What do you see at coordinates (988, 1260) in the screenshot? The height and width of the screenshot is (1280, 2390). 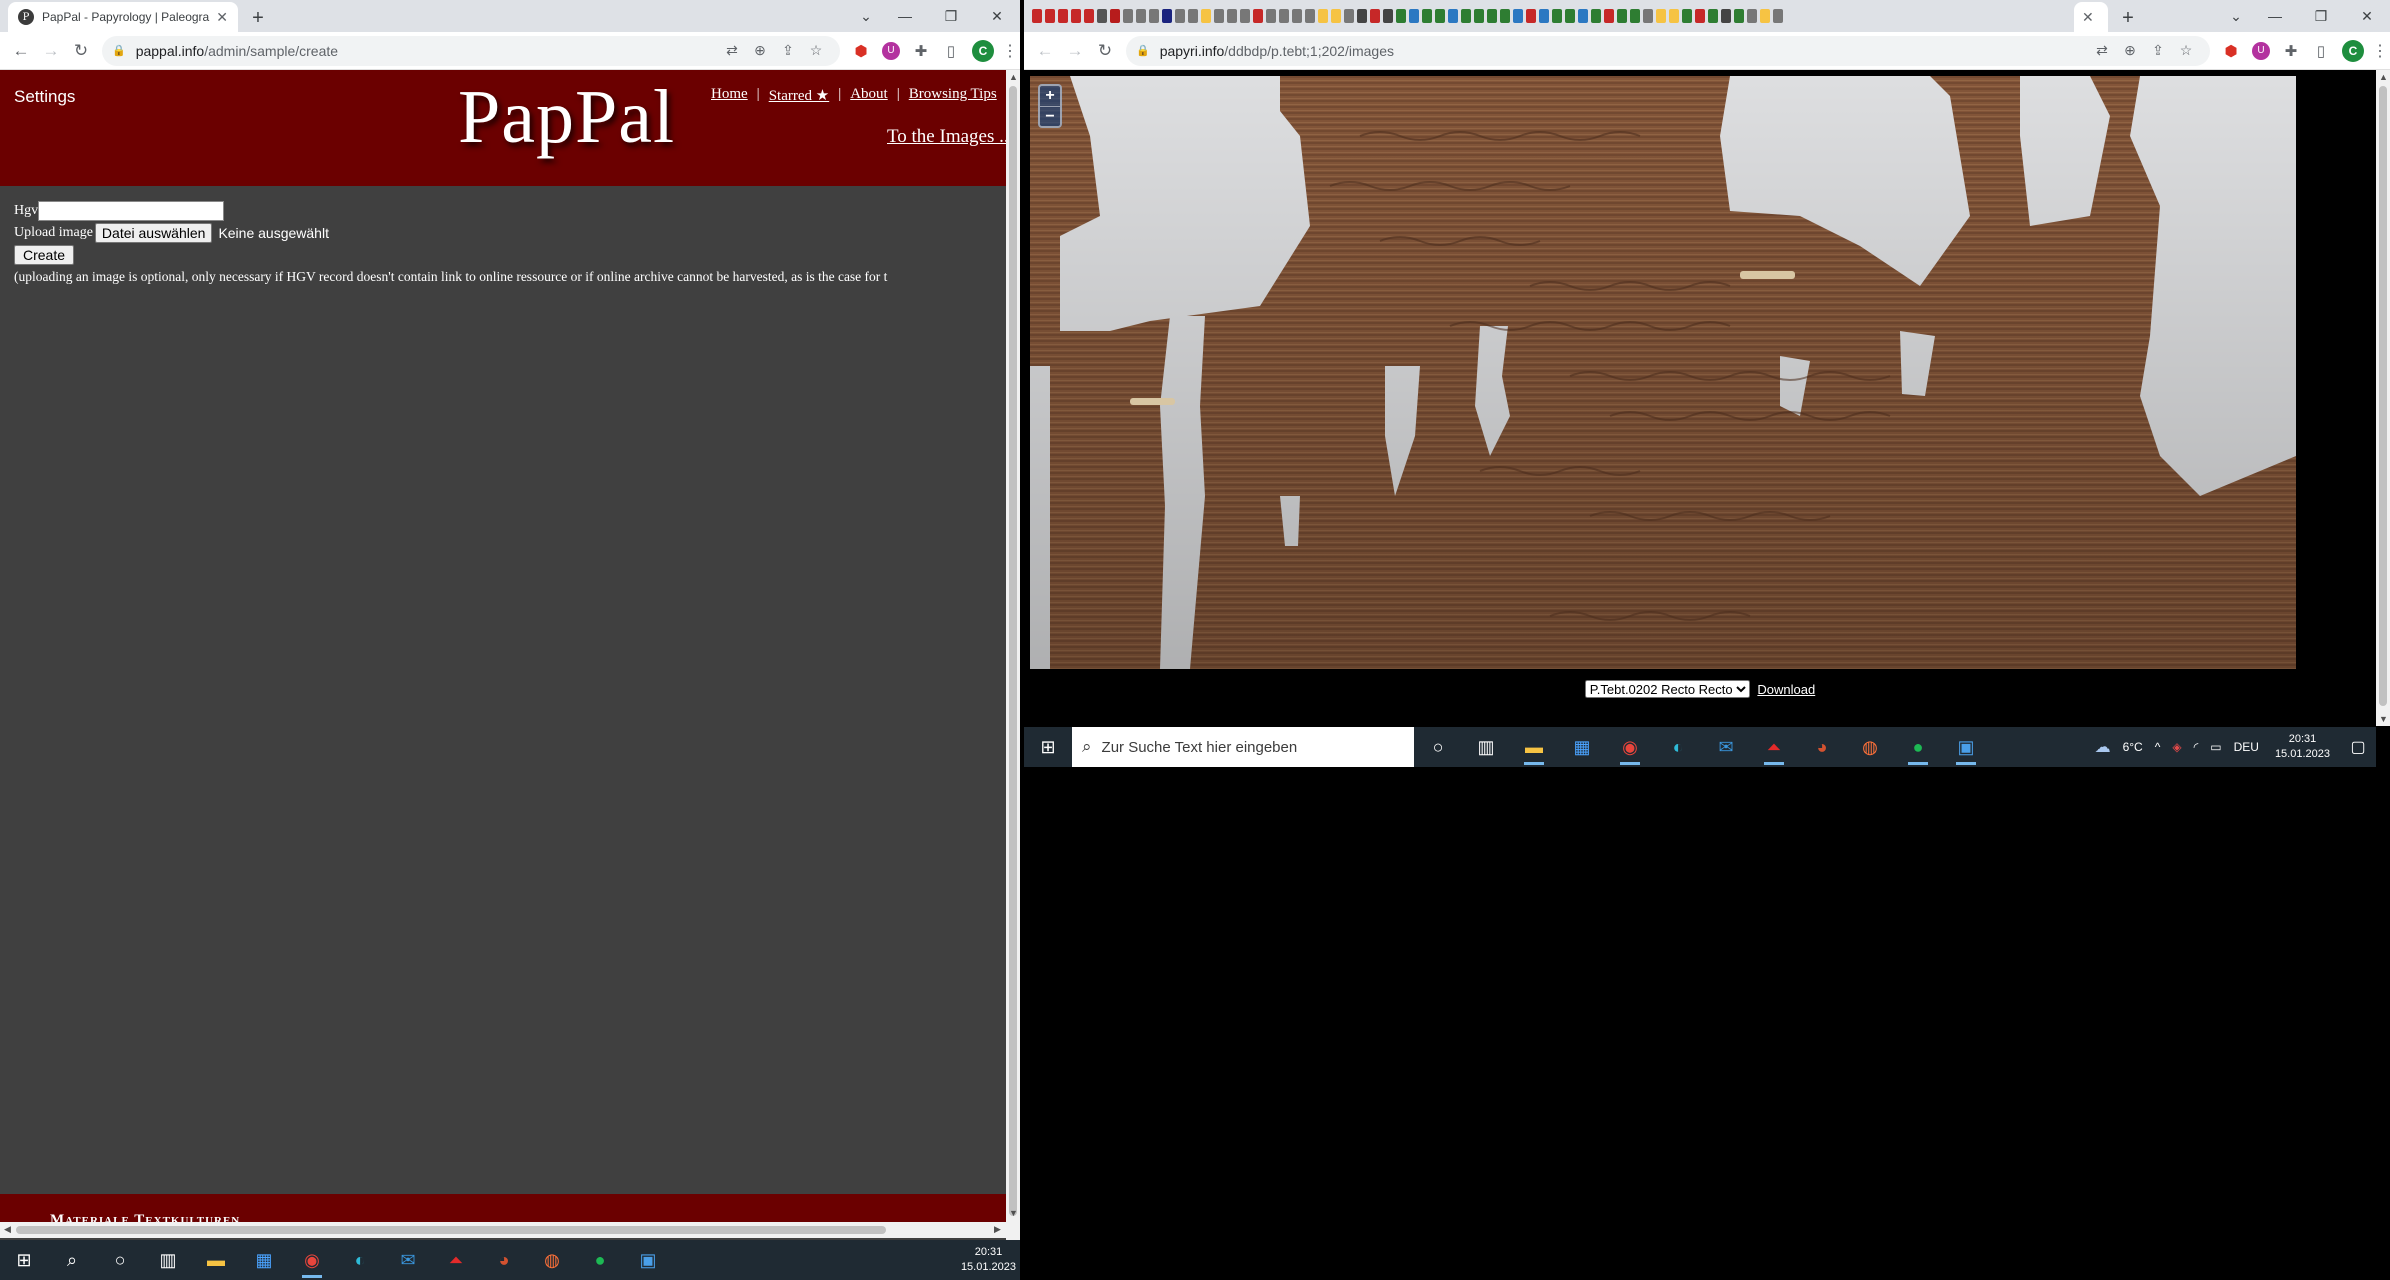 I see `left-clock: 20:31 15.01.2023` at bounding box center [988, 1260].